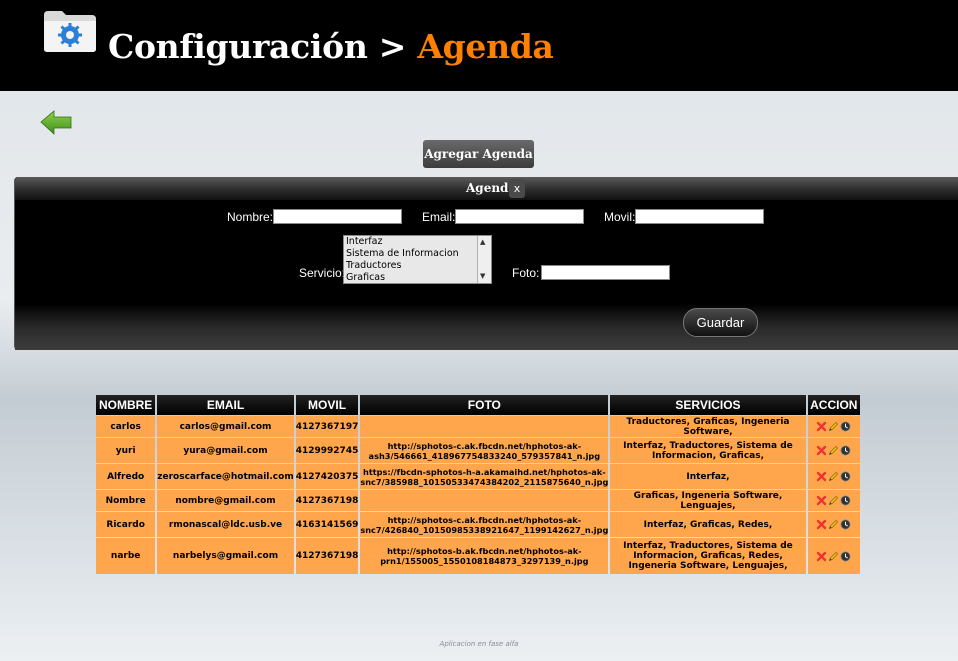 This screenshot has width=958, height=661. I want to click on cell-nombre: narbe, so click(126, 556).